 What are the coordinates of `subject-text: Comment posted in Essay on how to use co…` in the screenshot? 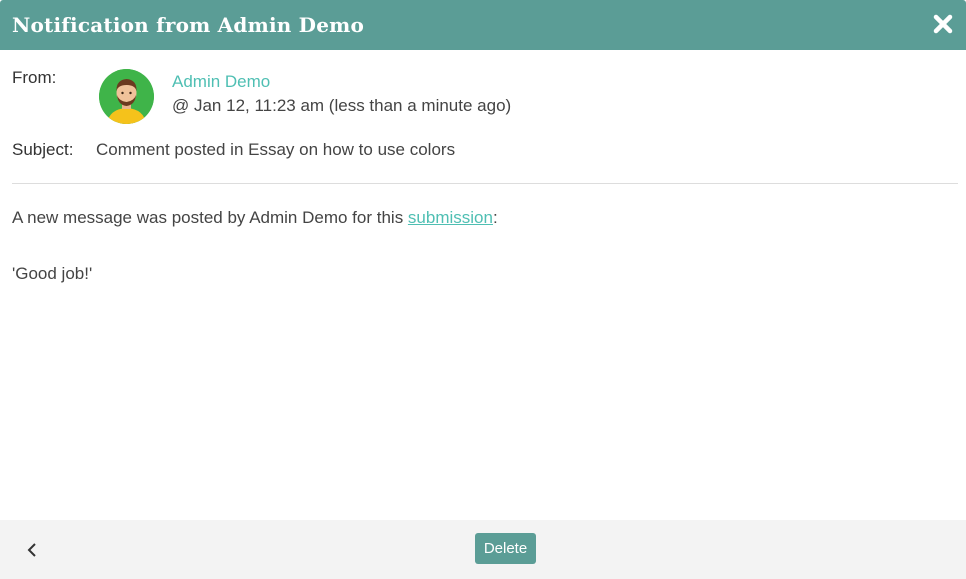 It's located at (276, 149).